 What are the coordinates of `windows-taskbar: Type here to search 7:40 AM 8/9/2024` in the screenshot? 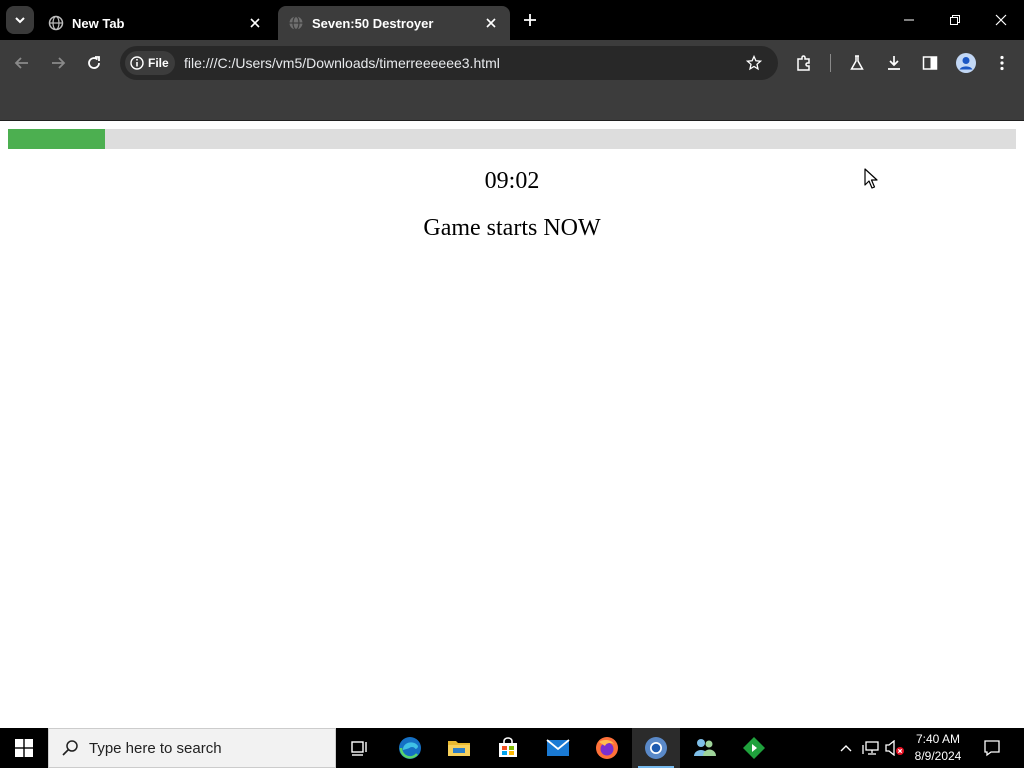 It's located at (512, 748).